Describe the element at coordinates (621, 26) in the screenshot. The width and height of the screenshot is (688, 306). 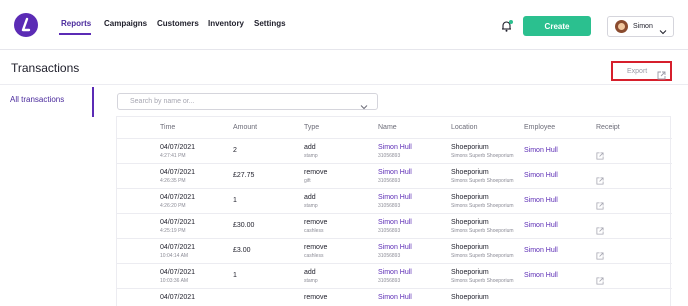
I see `avatar` at that location.